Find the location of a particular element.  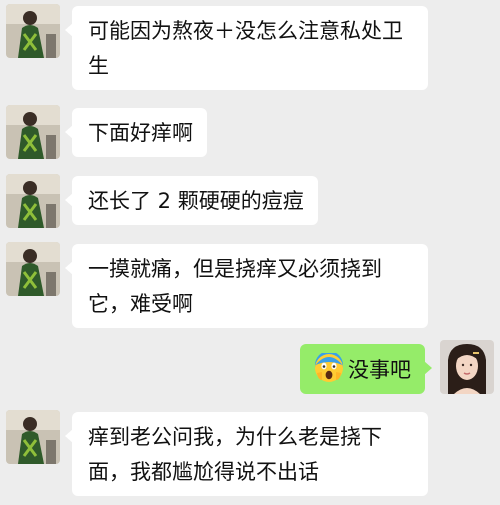

user-avatar is located at coordinates (467, 367).